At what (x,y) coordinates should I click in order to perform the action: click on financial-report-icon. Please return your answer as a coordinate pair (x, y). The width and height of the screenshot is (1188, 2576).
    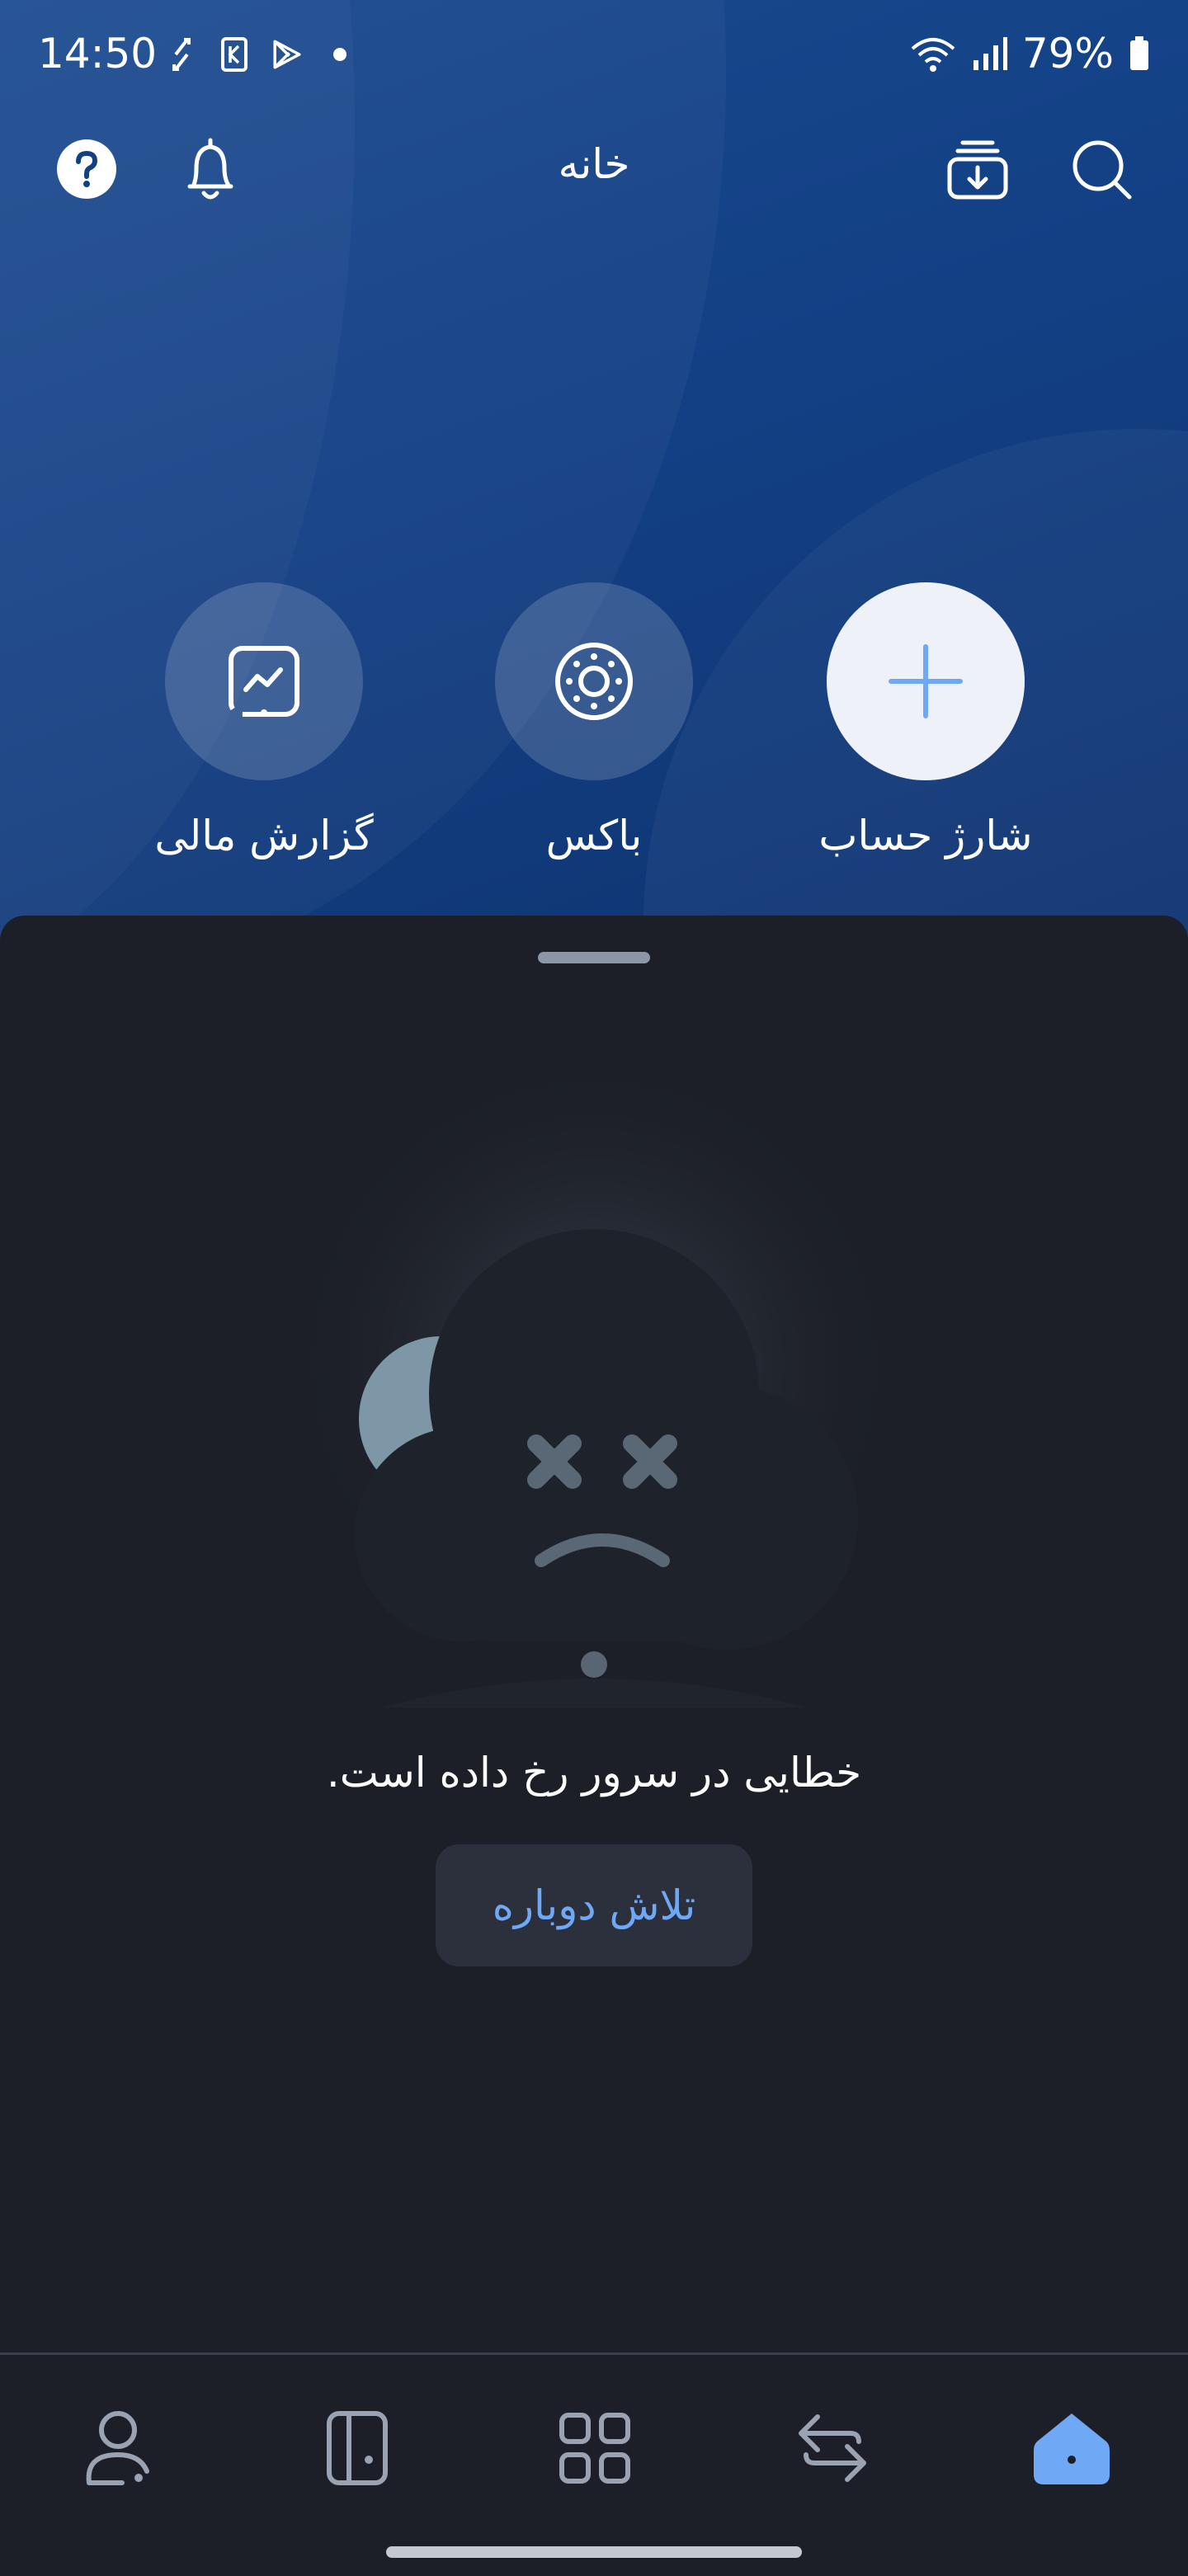
    Looking at the image, I should click on (264, 681).